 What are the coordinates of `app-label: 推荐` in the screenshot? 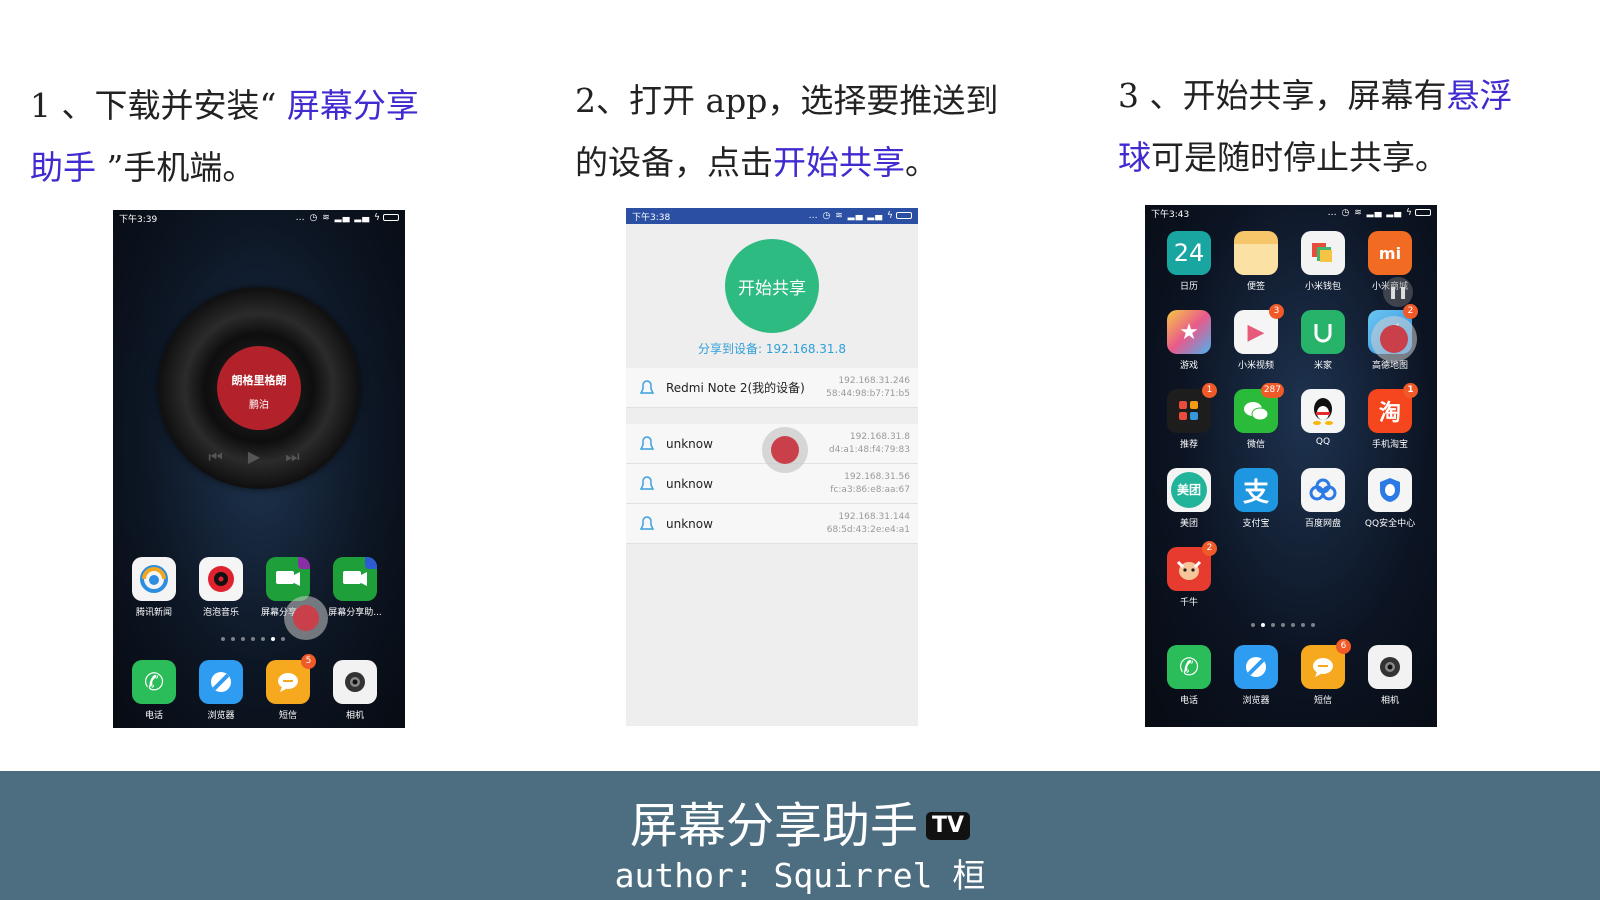 It's located at (1188, 445).